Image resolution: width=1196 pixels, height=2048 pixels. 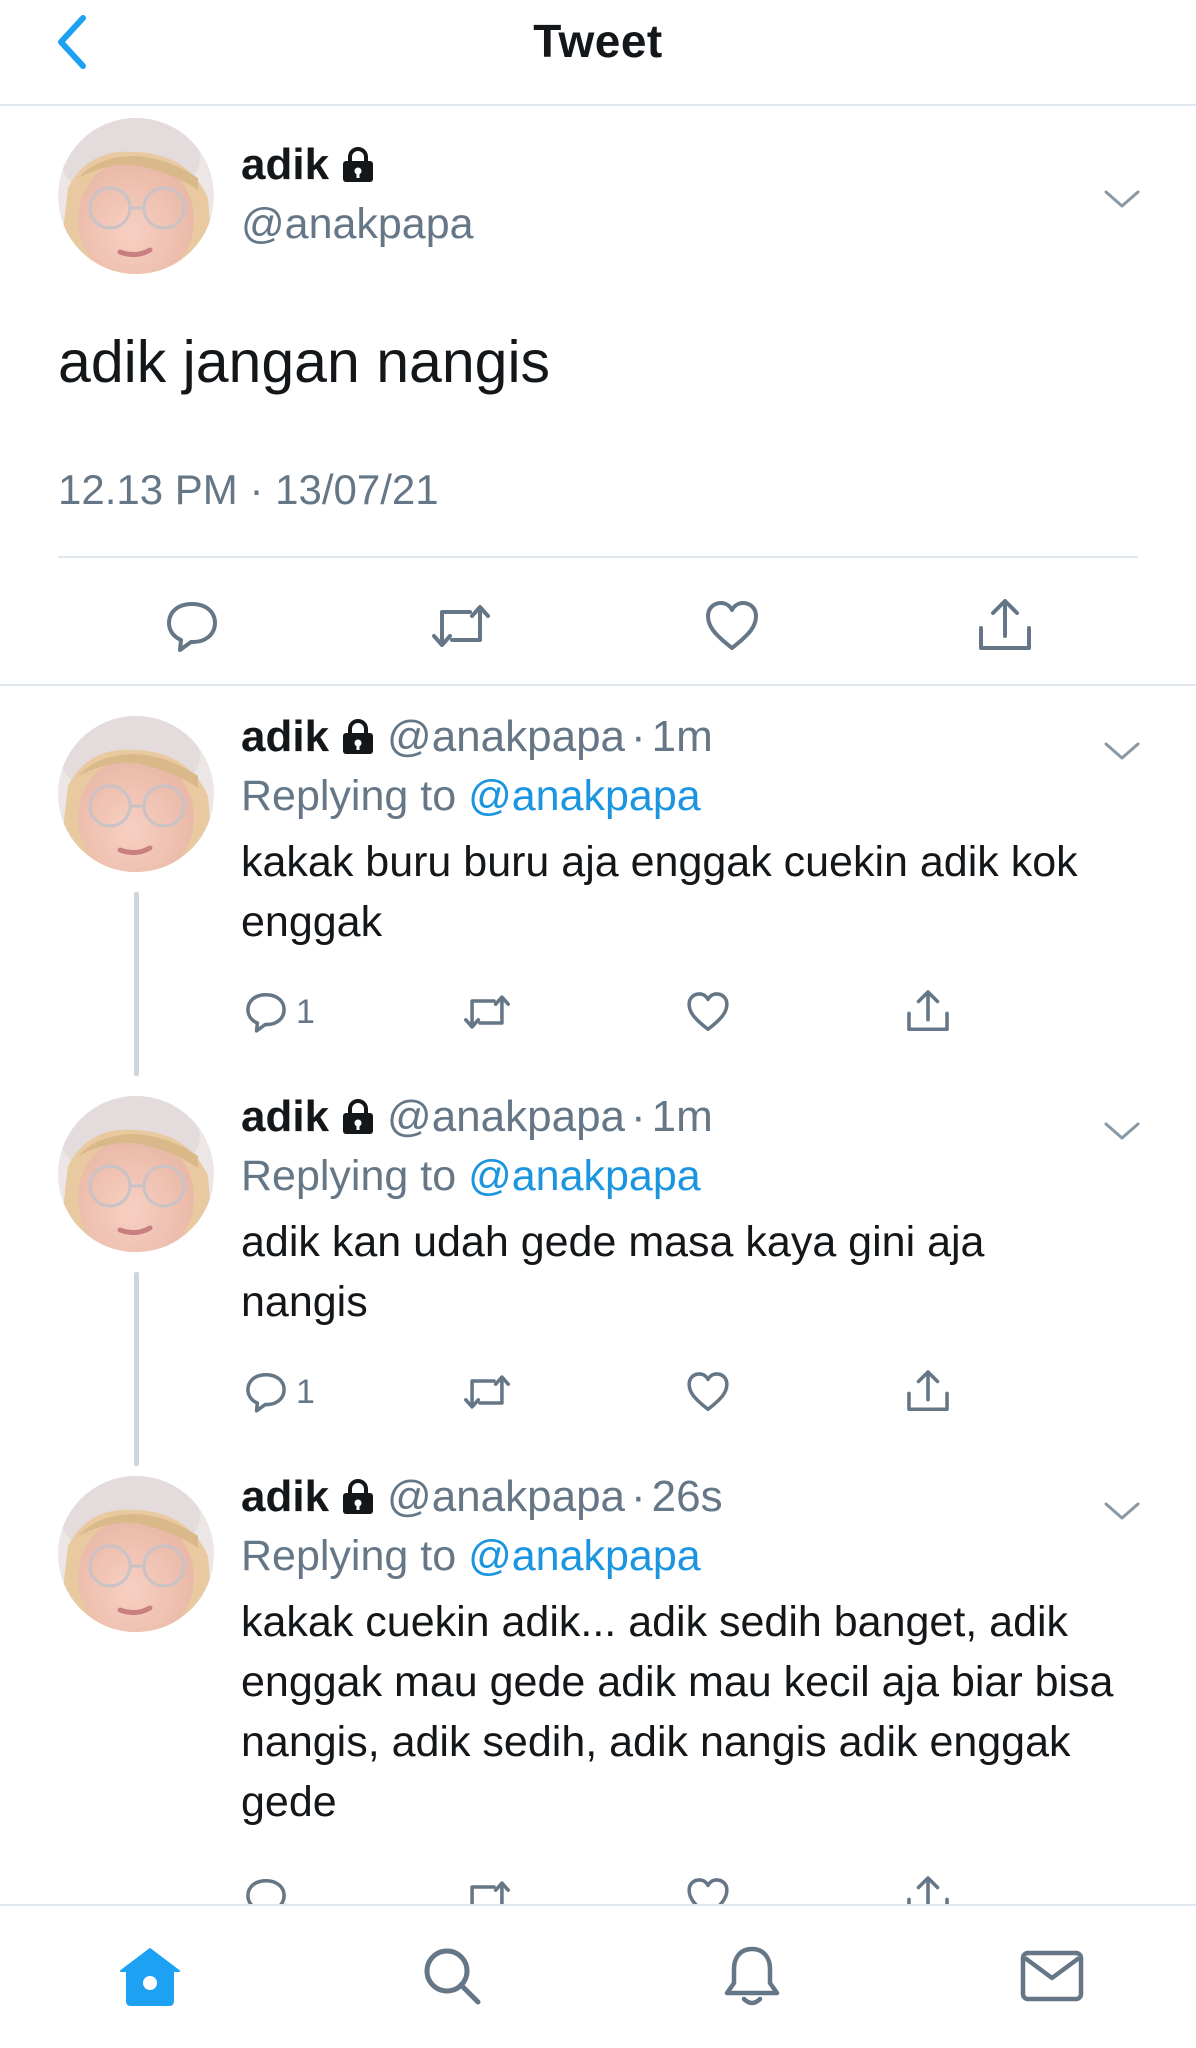 I want to click on tweet-timestamp: 12.13 PM · 13/07/21, so click(x=248, y=490).